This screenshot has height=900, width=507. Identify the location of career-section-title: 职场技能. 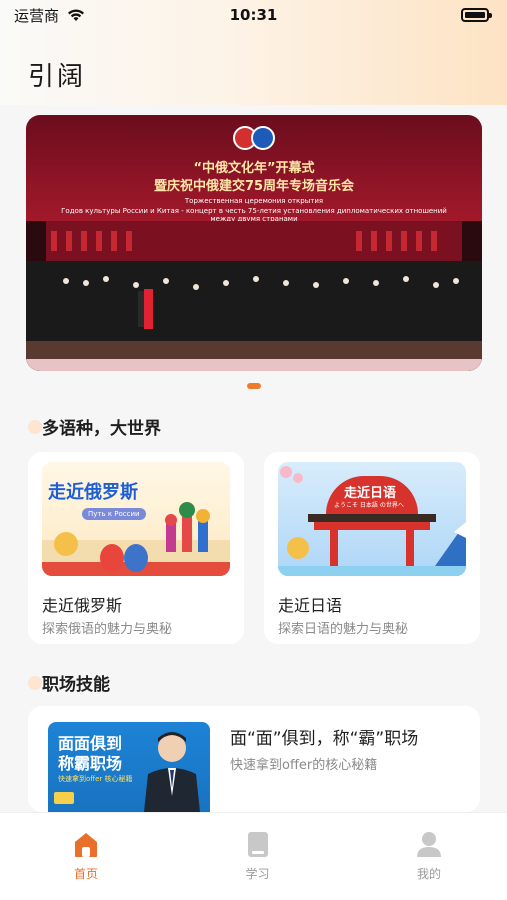
(76, 685).